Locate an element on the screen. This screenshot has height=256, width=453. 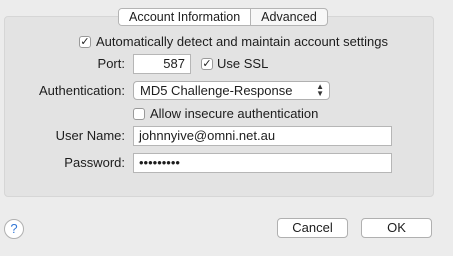
auto-detect-checkbox: ✓ is located at coordinates (85, 42).